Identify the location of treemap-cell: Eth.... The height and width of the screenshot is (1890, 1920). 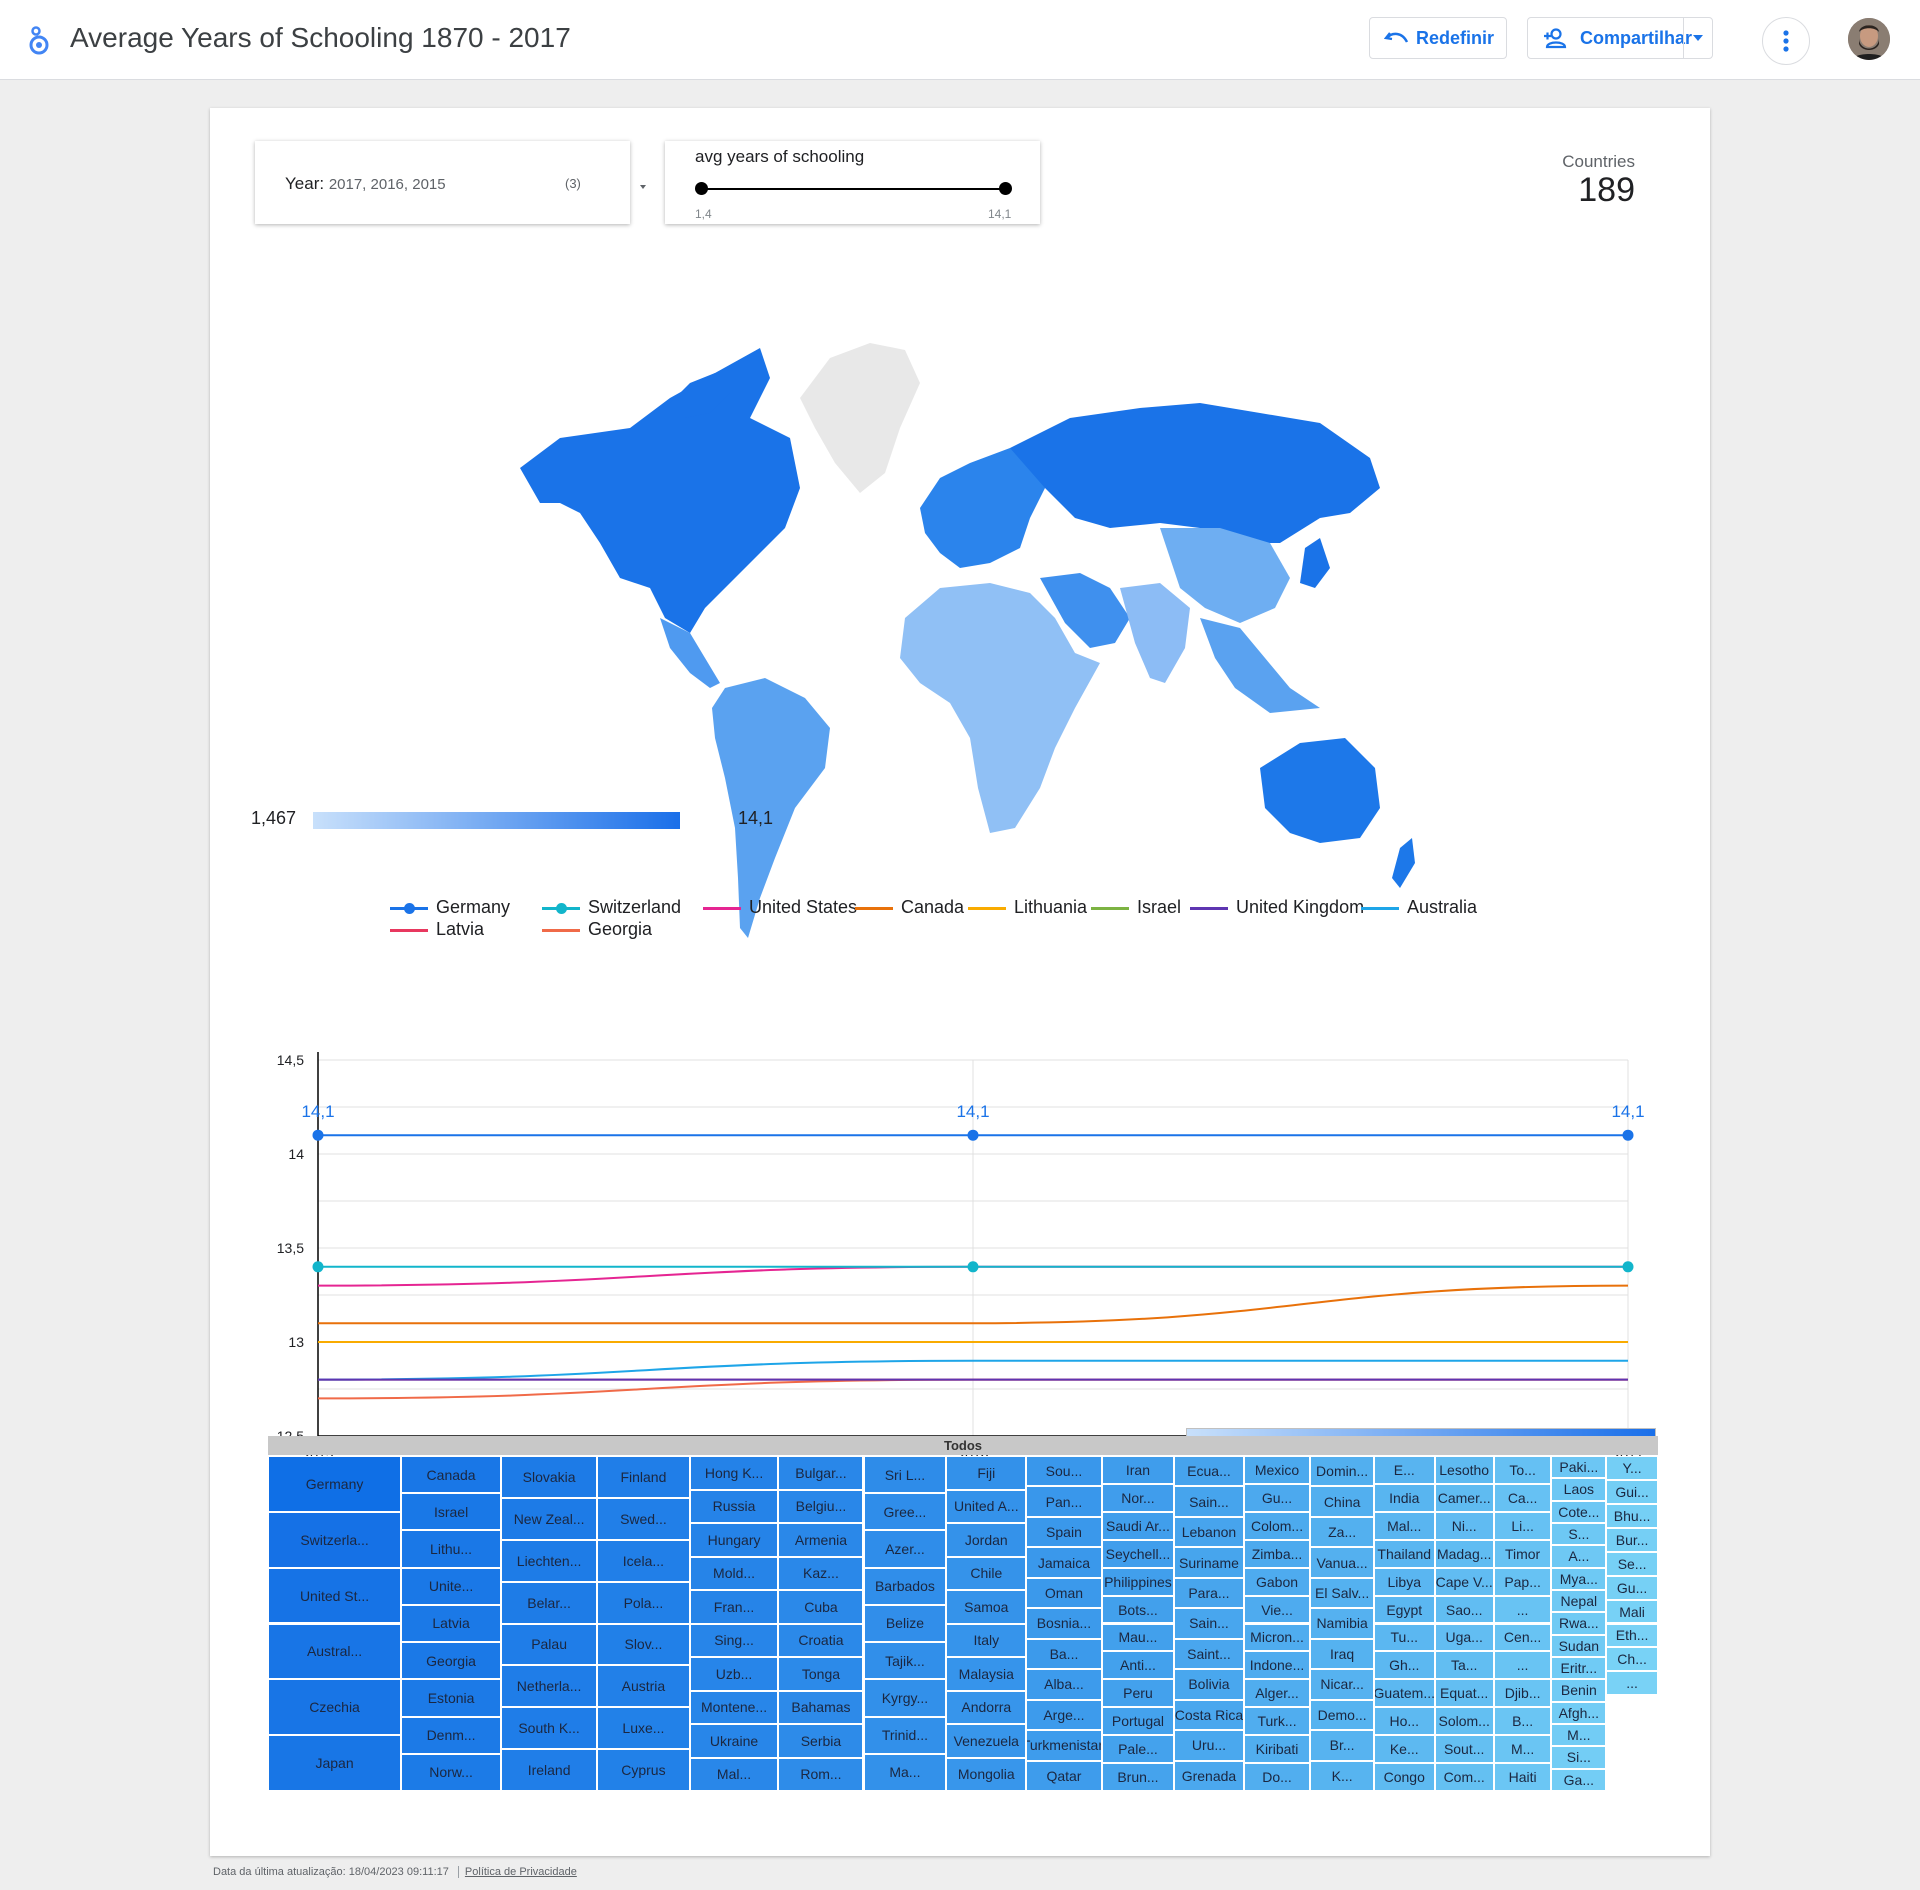
(1632, 1635).